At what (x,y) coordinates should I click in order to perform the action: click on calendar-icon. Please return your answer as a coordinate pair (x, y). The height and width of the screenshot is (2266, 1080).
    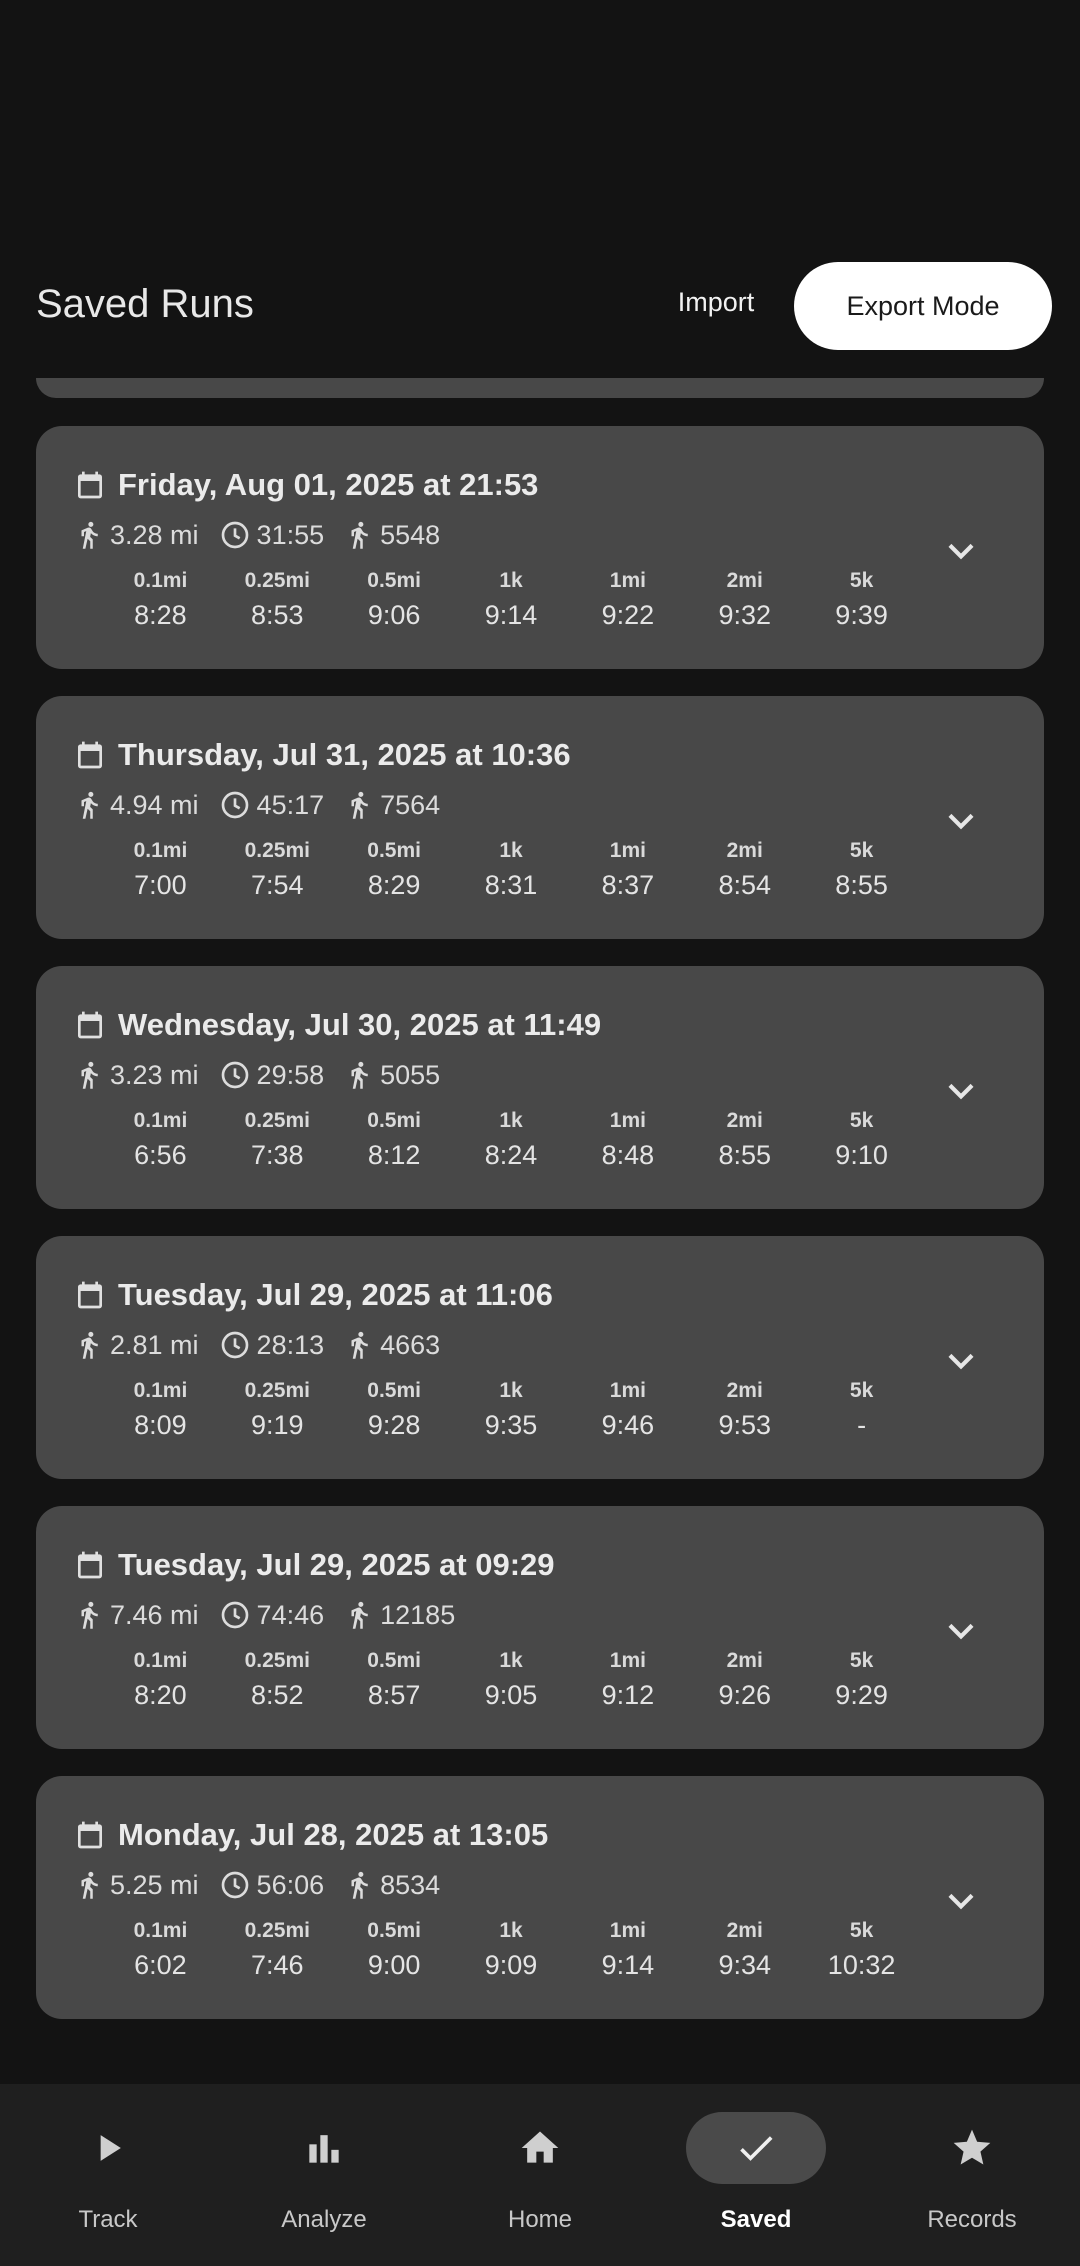
    Looking at the image, I should click on (90, 1565).